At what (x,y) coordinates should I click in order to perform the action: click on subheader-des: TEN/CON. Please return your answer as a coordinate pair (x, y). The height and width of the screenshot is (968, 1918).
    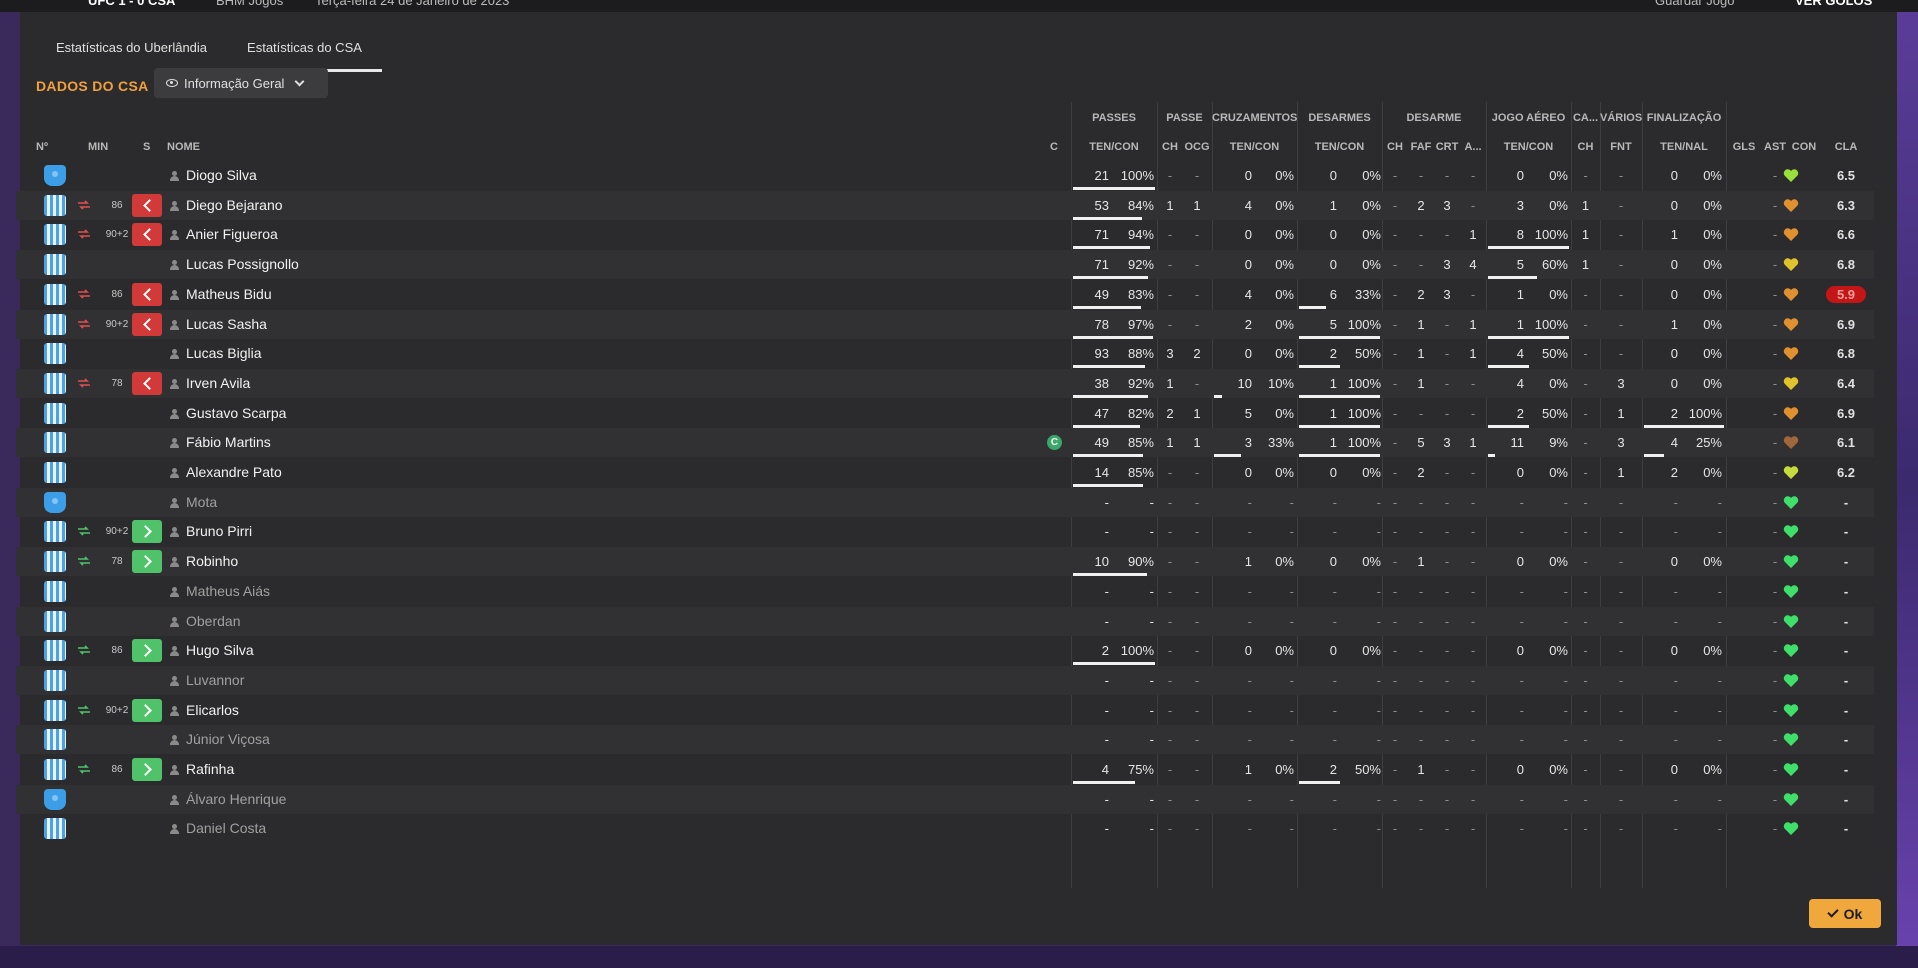
    Looking at the image, I should click on (1339, 147).